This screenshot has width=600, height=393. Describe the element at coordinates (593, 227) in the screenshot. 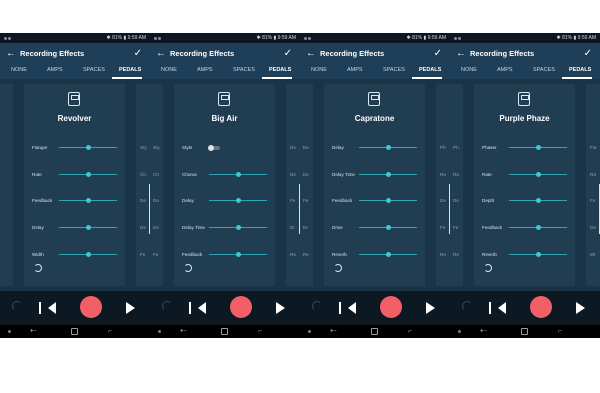

I see `next-pedal-param-label: De` at that location.